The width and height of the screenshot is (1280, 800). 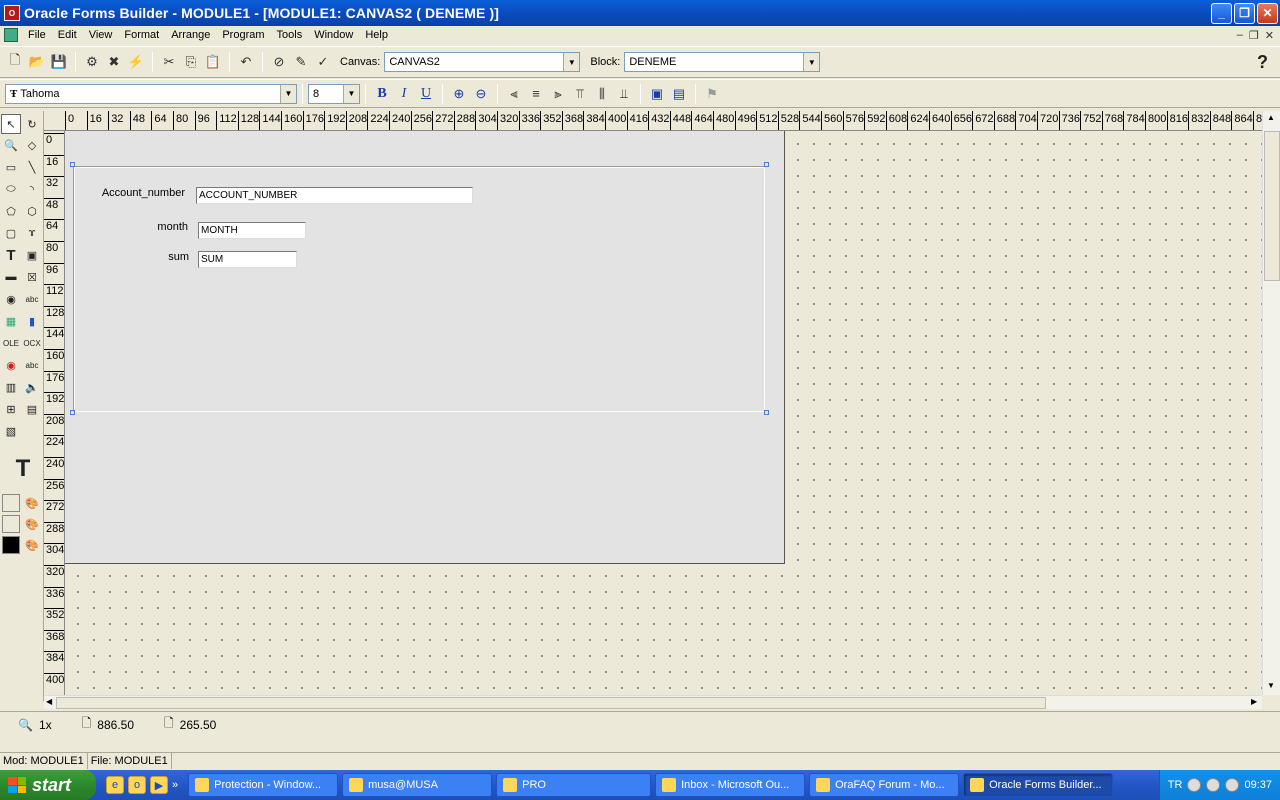 I want to click on image-tool-icon: ▦, so click(x=11, y=321).